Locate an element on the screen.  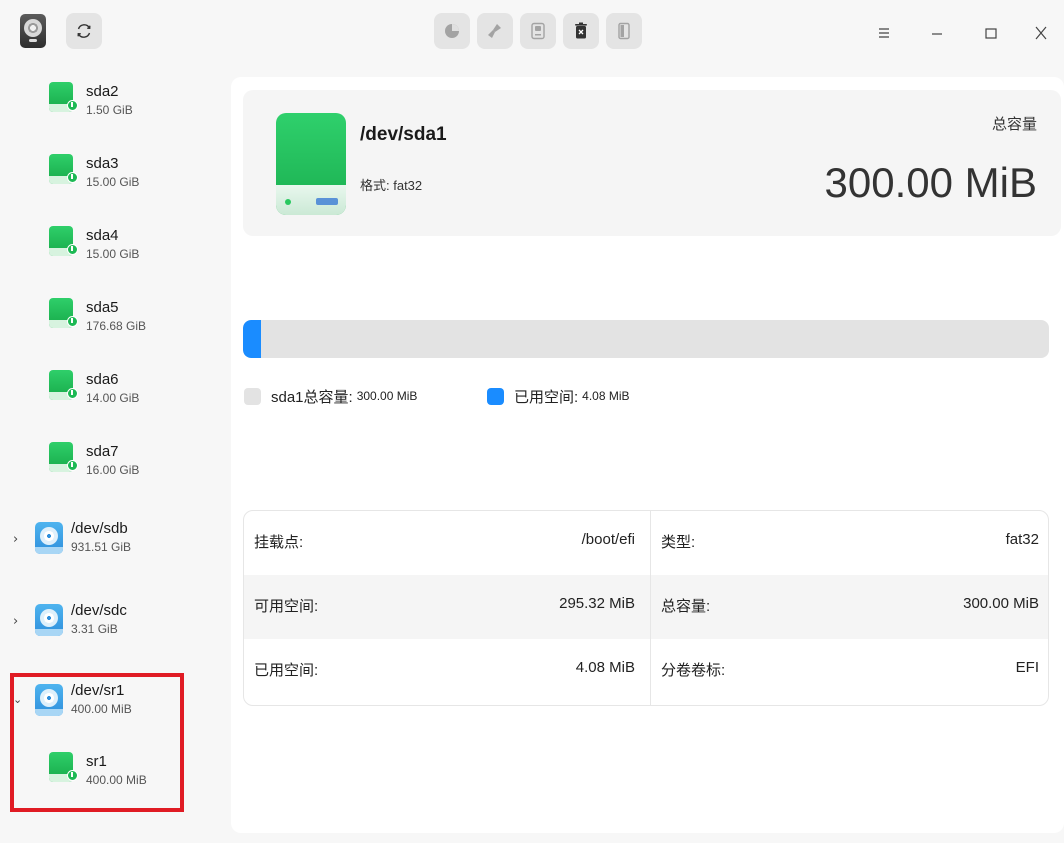
property-value: 4.08 MiB is located at coordinates (605, 667).